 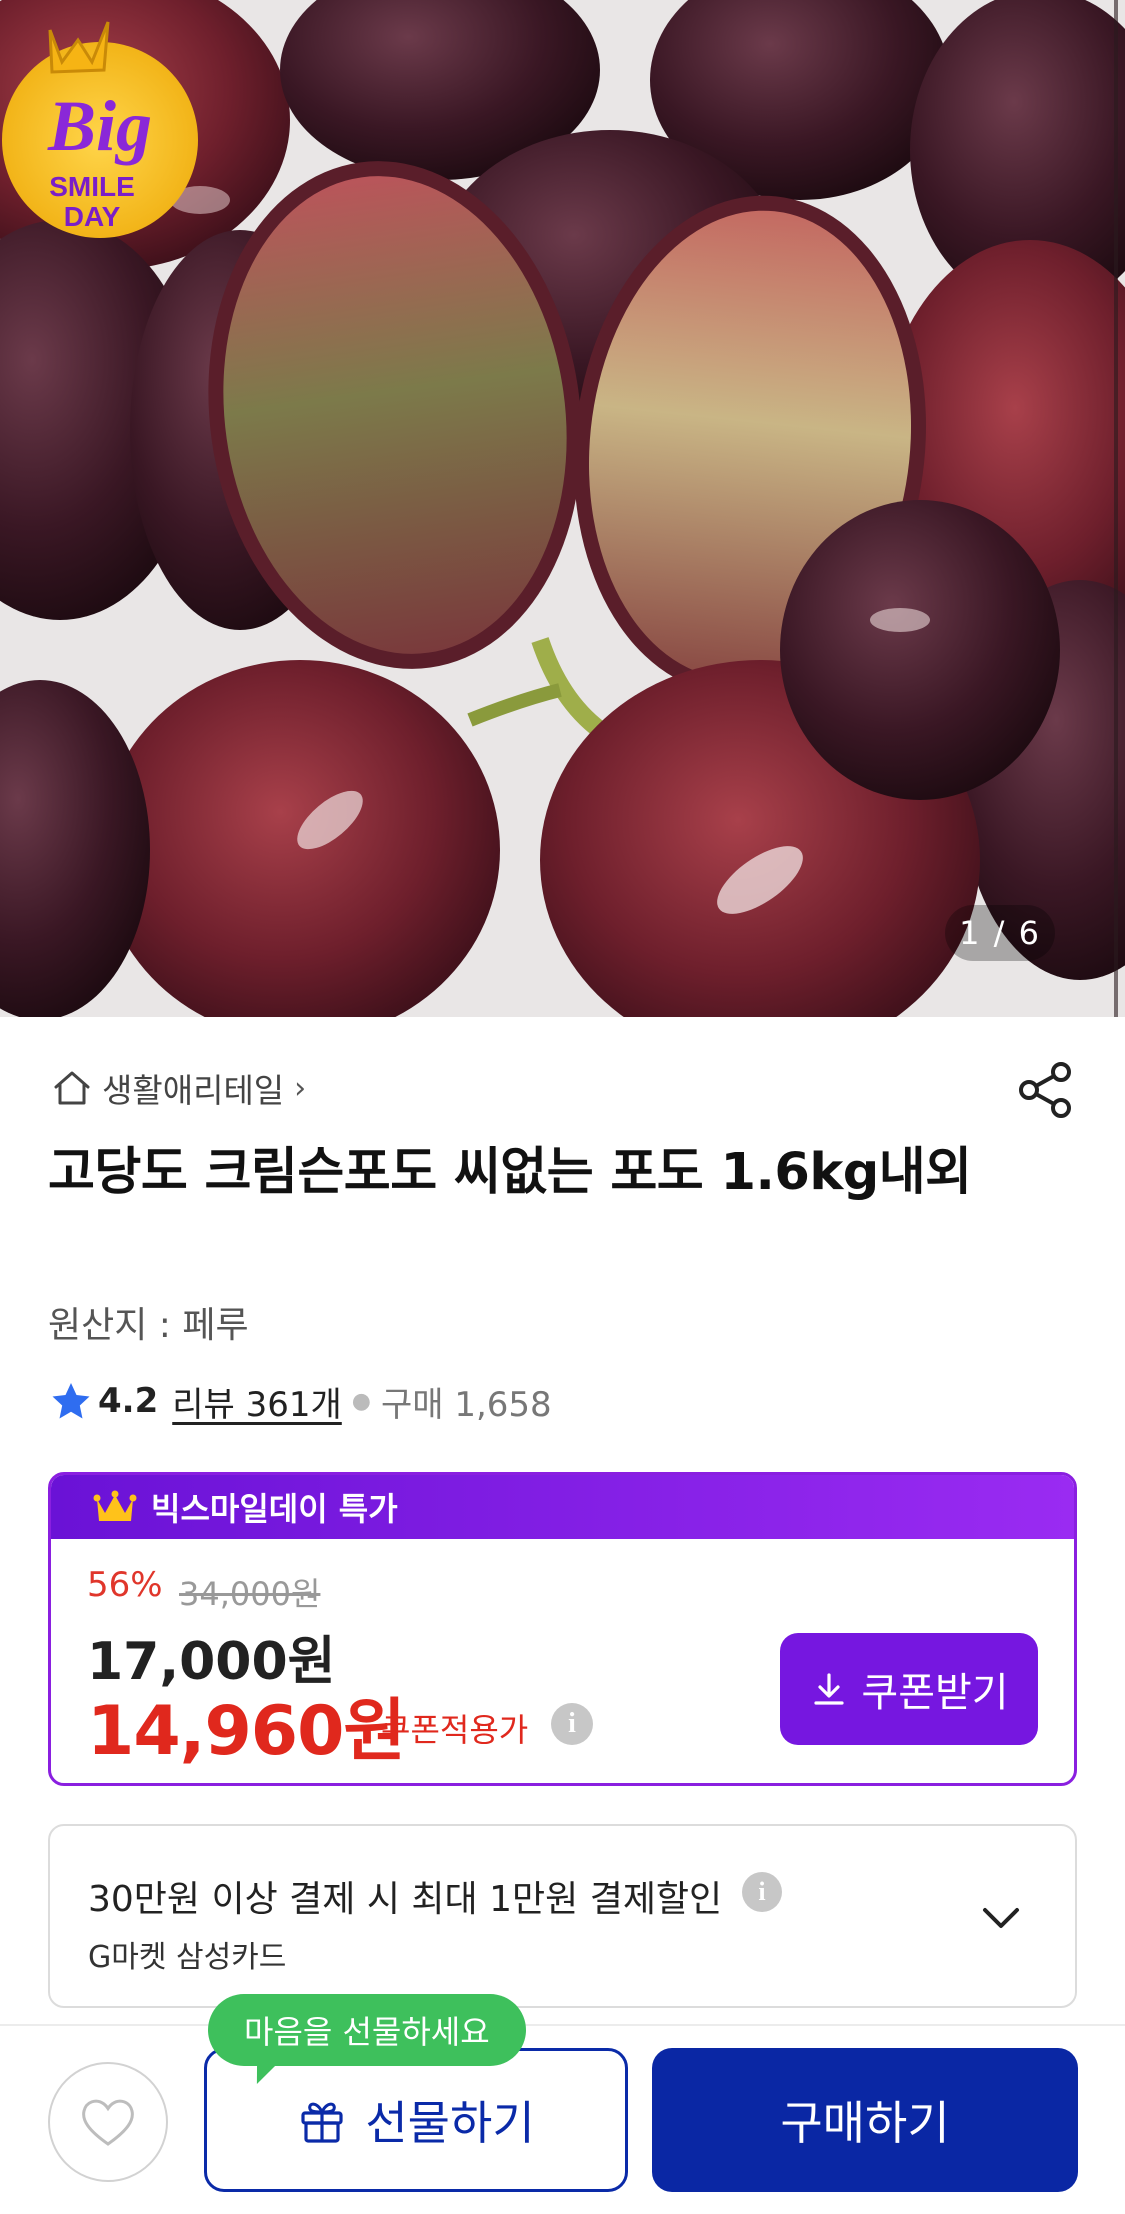 What do you see at coordinates (829, 1689) in the screenshot?
I see `download-icon` at bounding box center [829, 1689].